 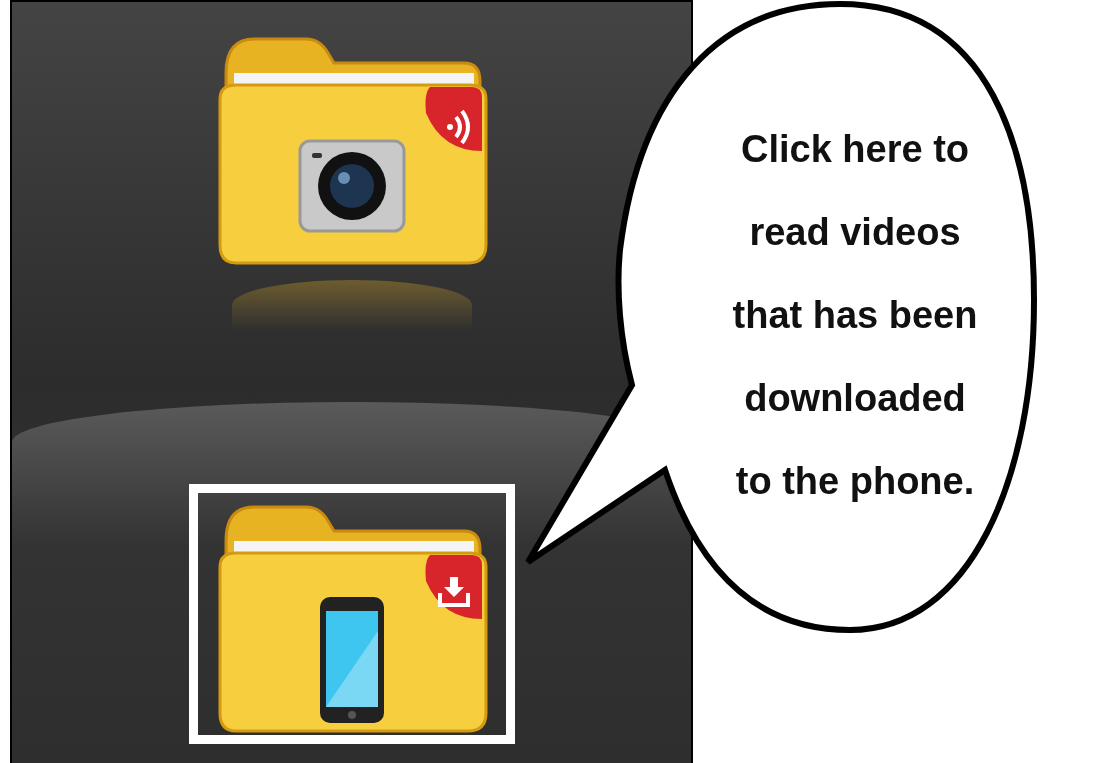 I want to click on callout-text: downloaded, so click(x=855, y=398).